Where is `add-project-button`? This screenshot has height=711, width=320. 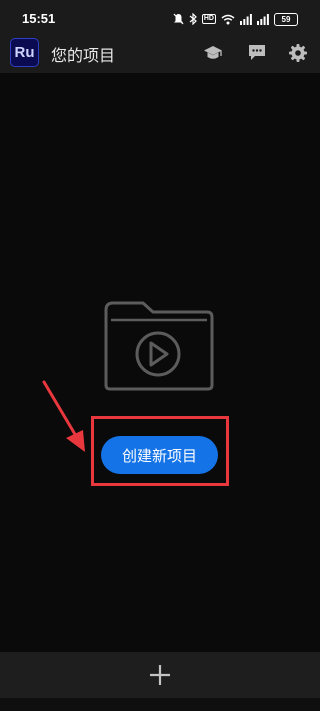 add-project-button is located at coordinates (160, 675).